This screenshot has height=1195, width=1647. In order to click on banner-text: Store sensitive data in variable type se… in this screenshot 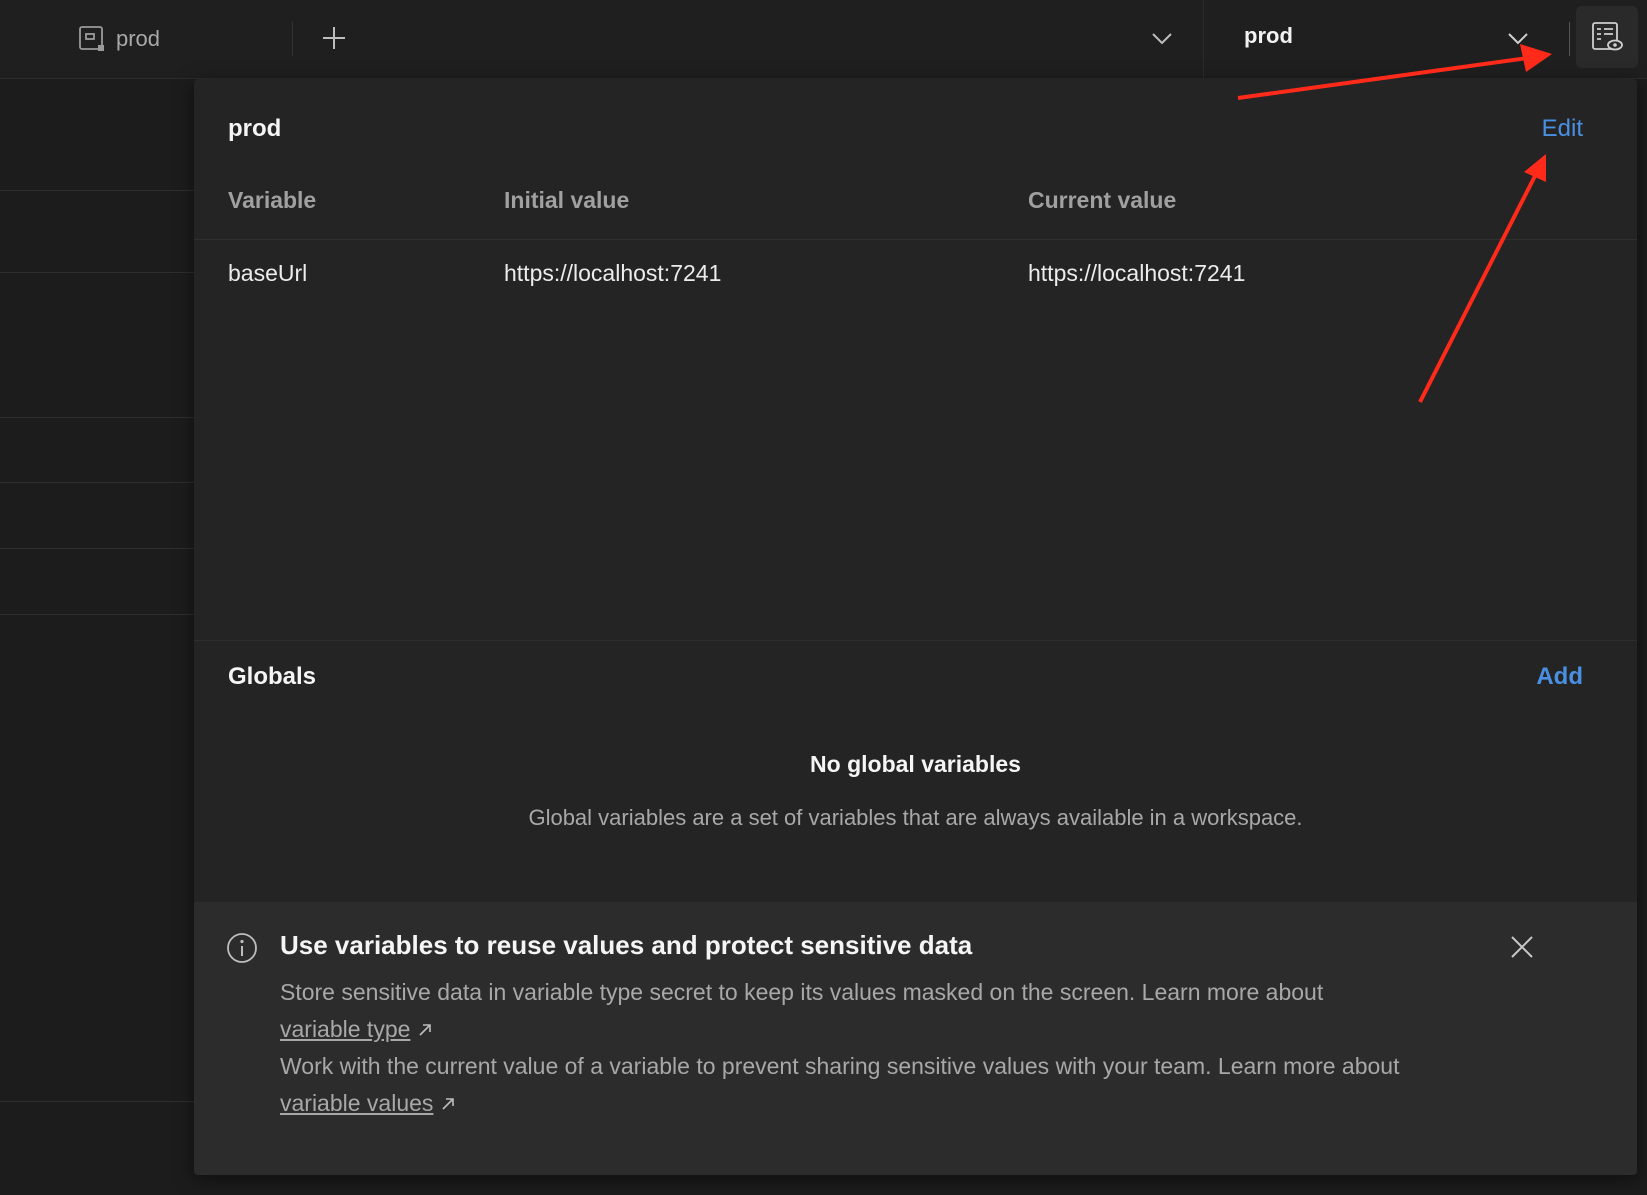, I will do `click(802, 992)`.